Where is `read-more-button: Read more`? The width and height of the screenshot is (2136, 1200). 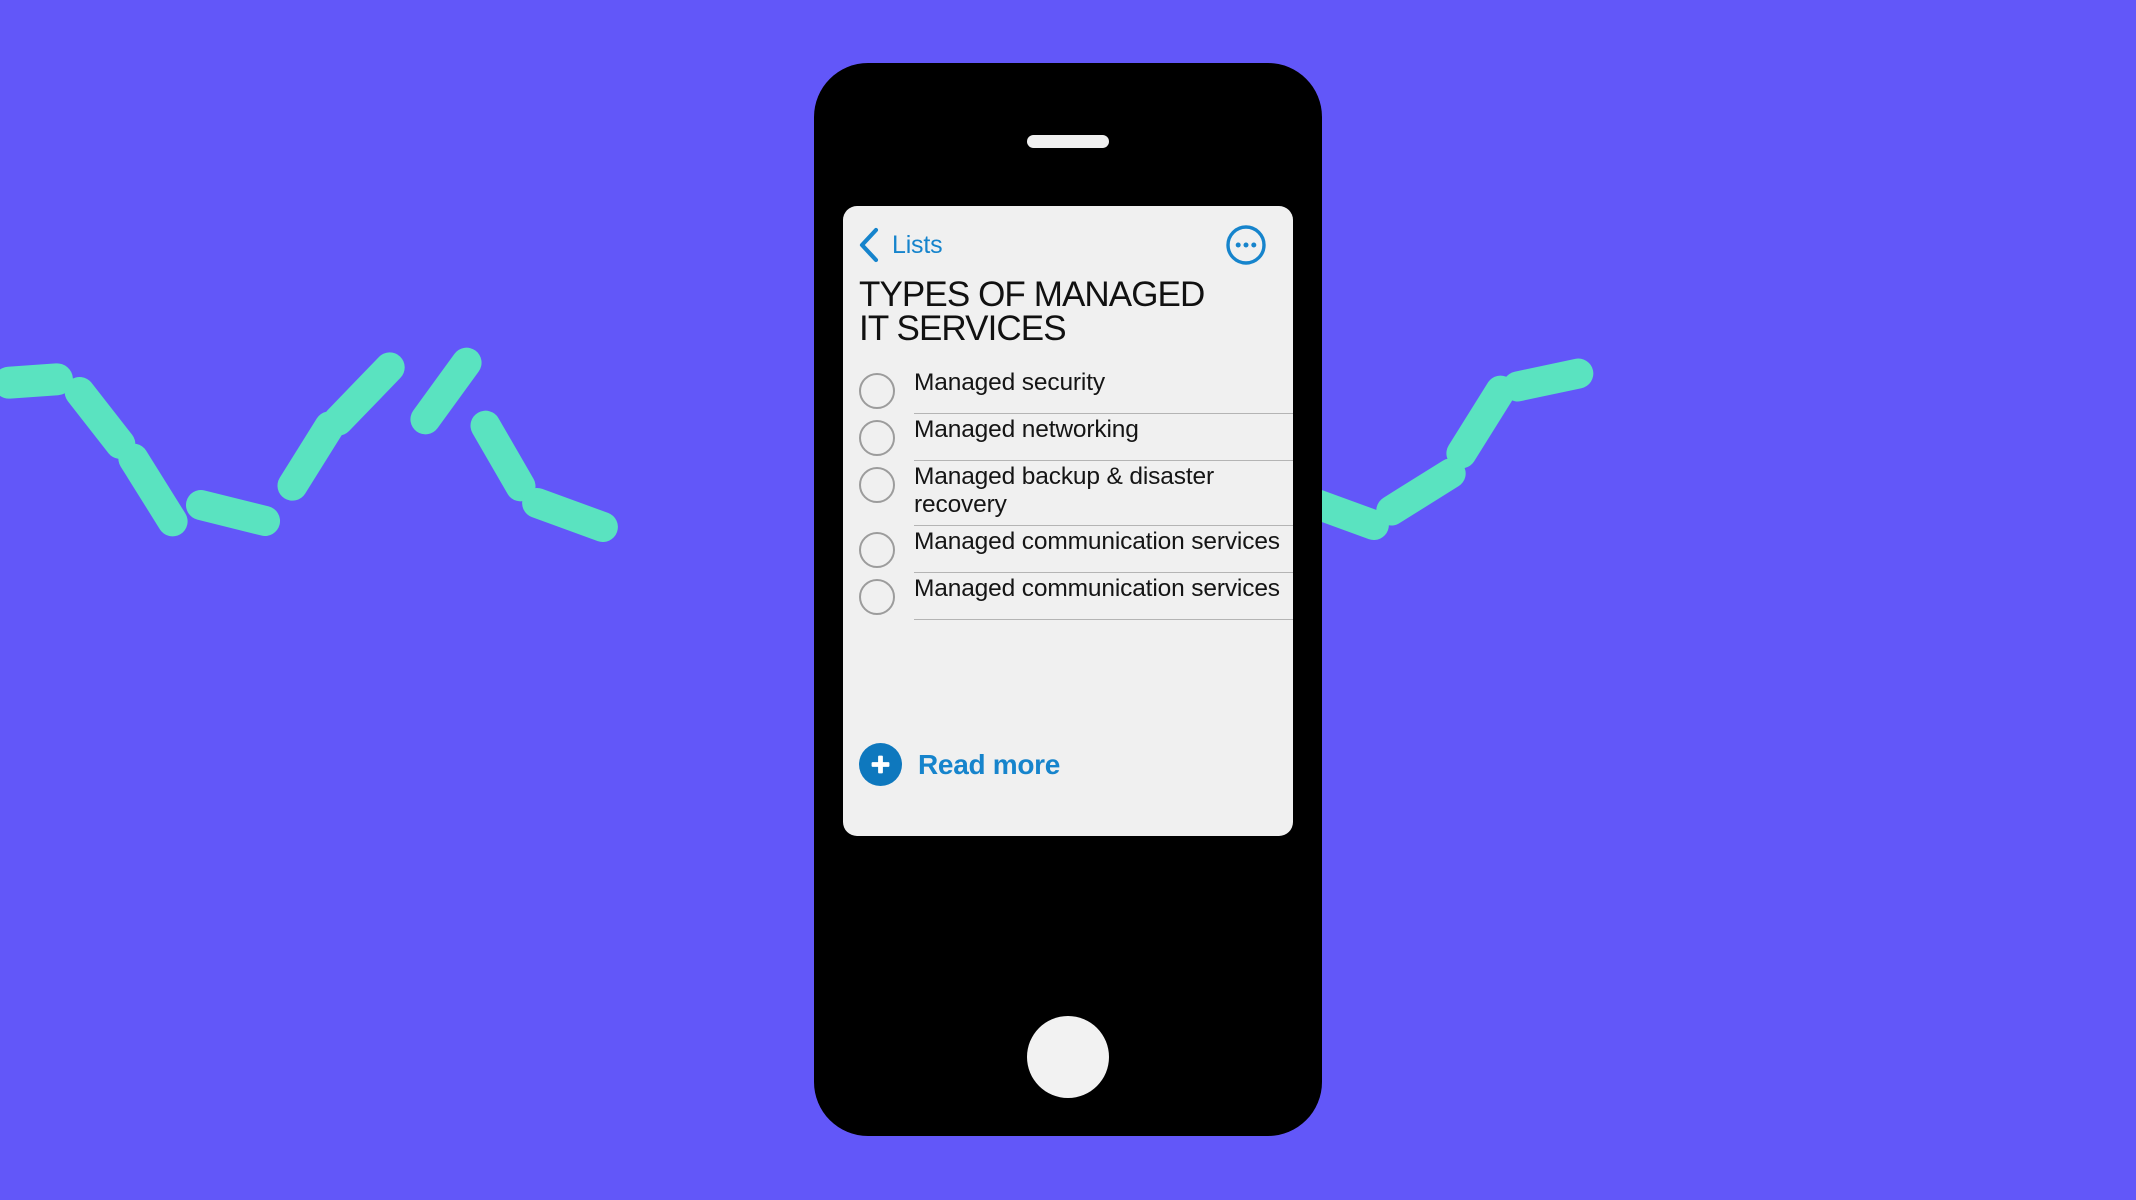 read-more-button: Read more is located at coordinates (959, 764).